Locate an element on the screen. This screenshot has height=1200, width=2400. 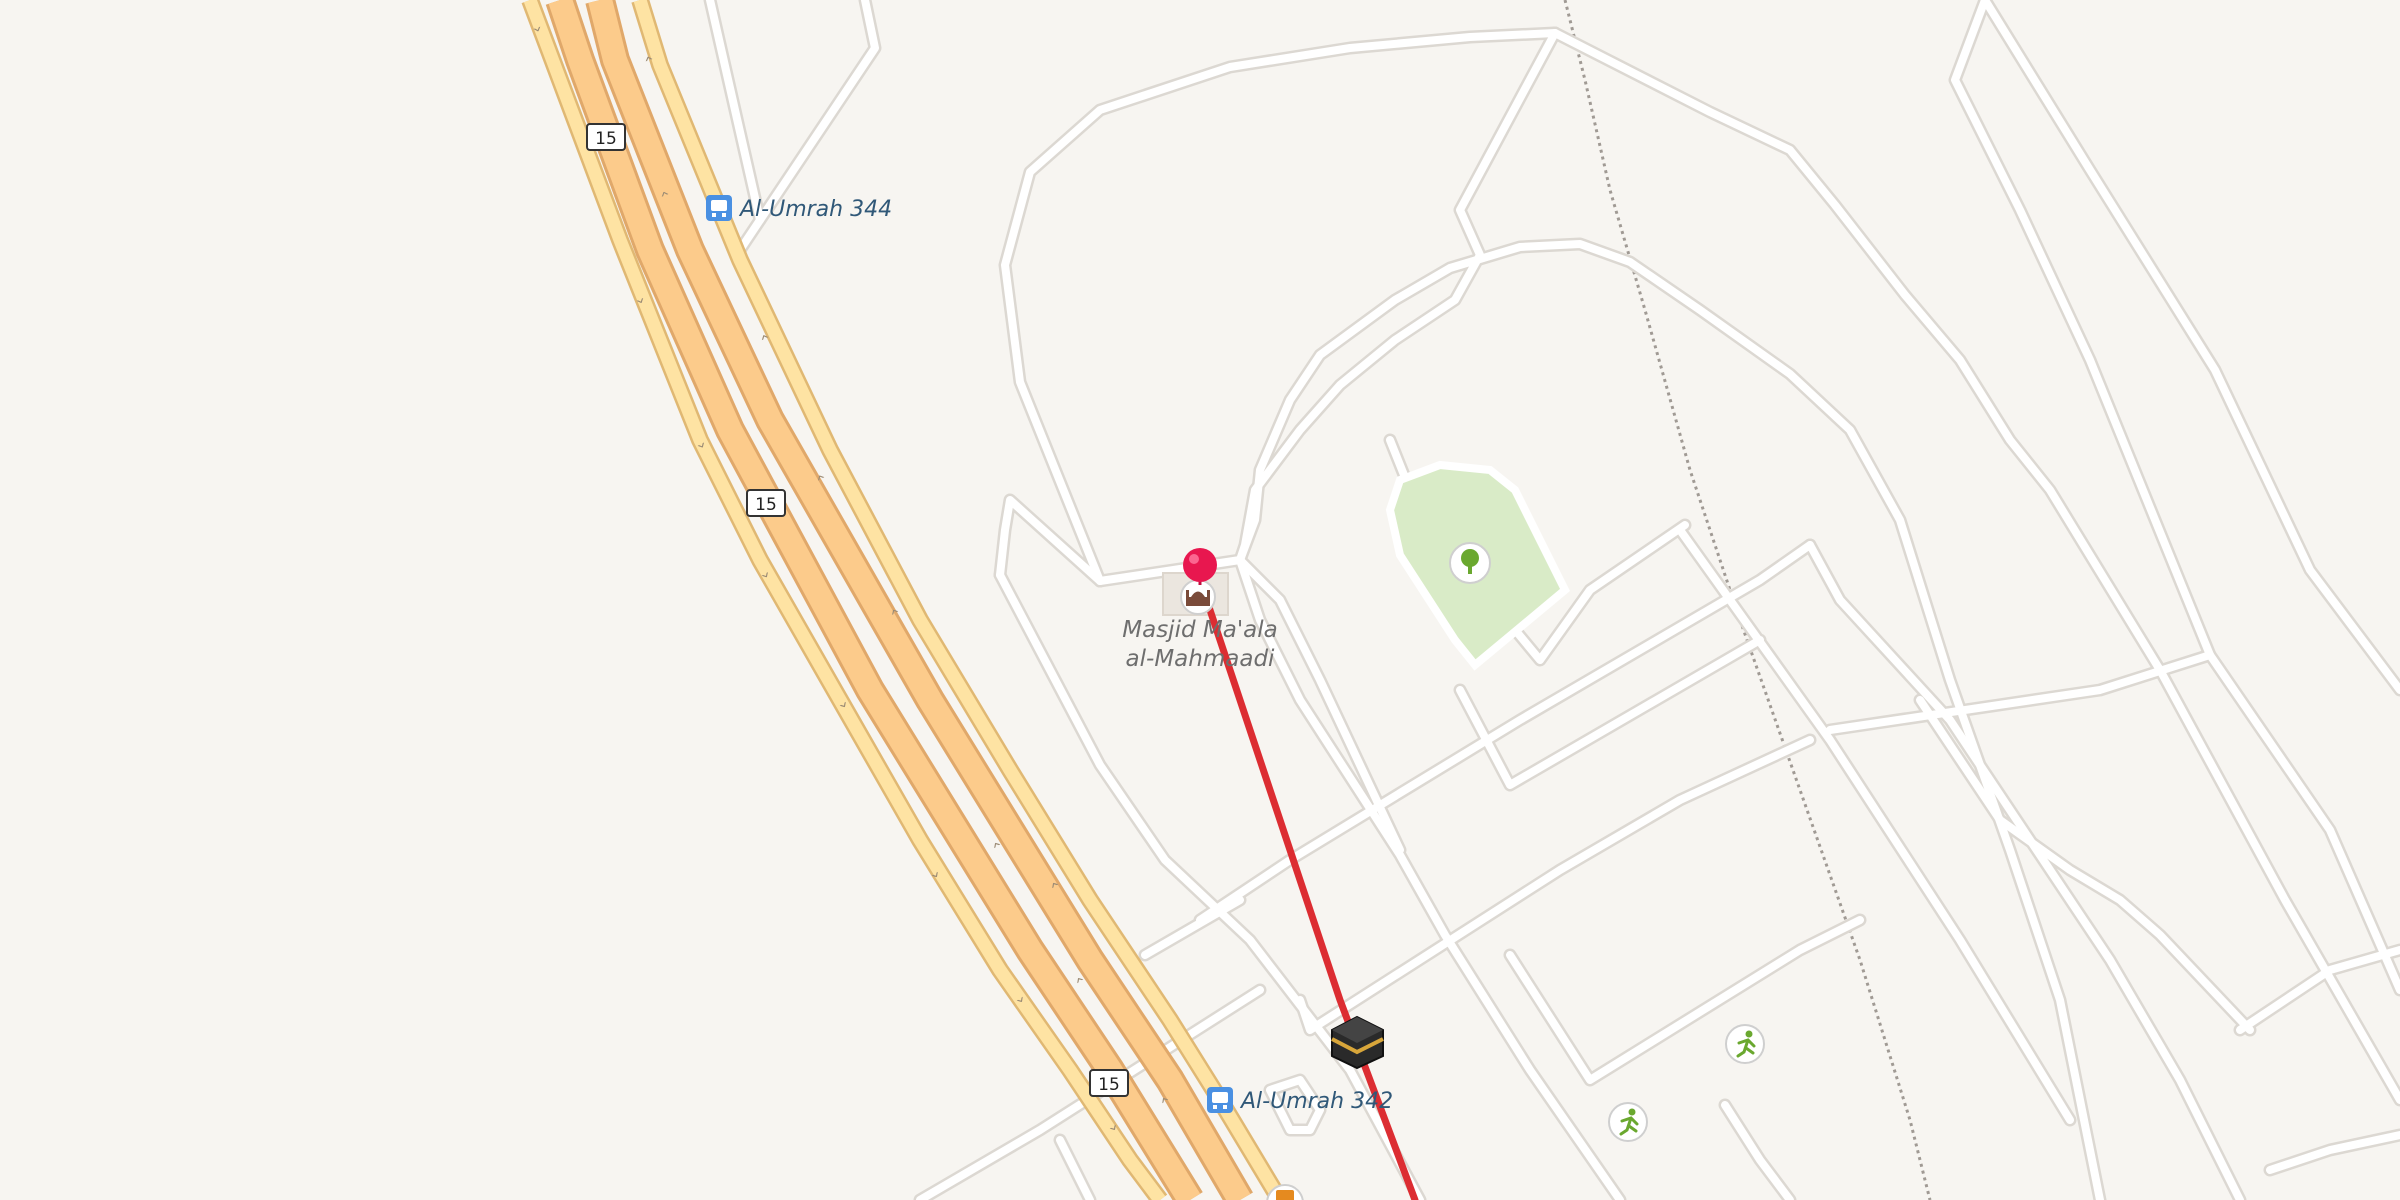
bus-stop-label: Al-Umrah 344 is located at coordinates (815, 209).